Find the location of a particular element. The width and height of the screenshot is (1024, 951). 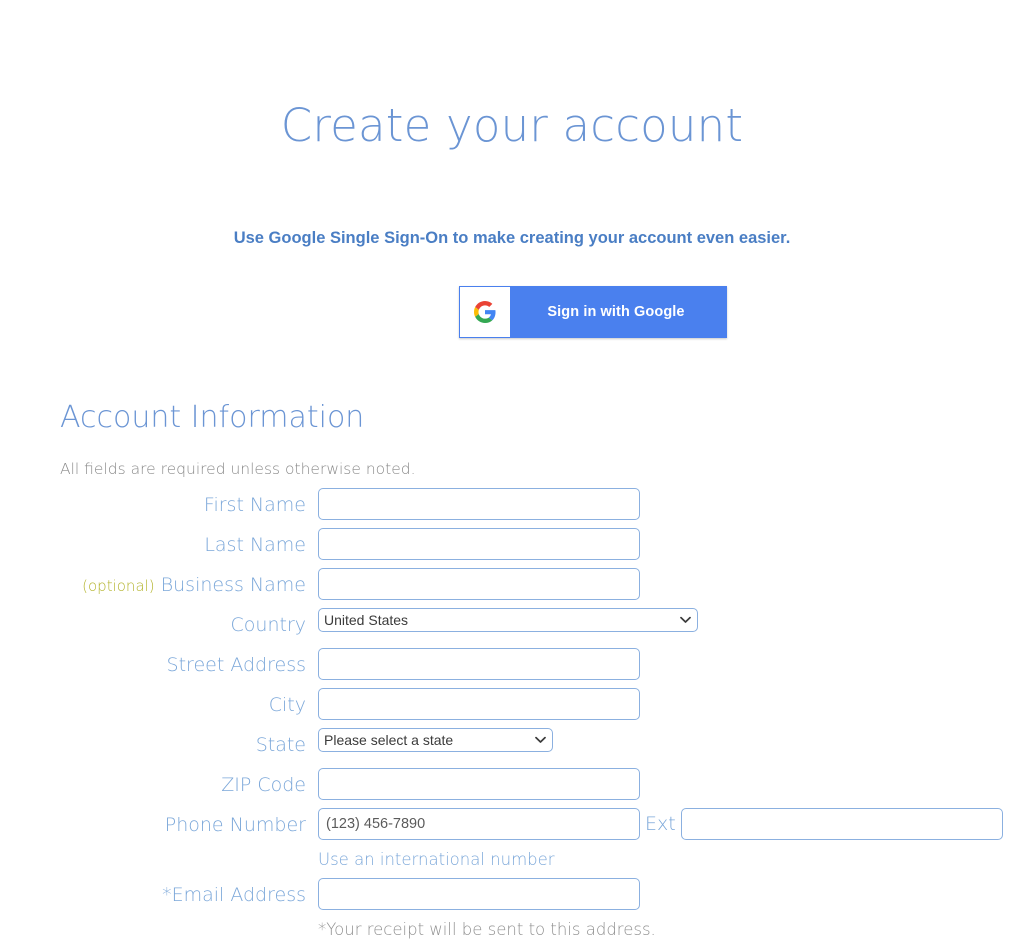

form-row-business-name: (optional) Business Name is located at coordinates (512, 585).